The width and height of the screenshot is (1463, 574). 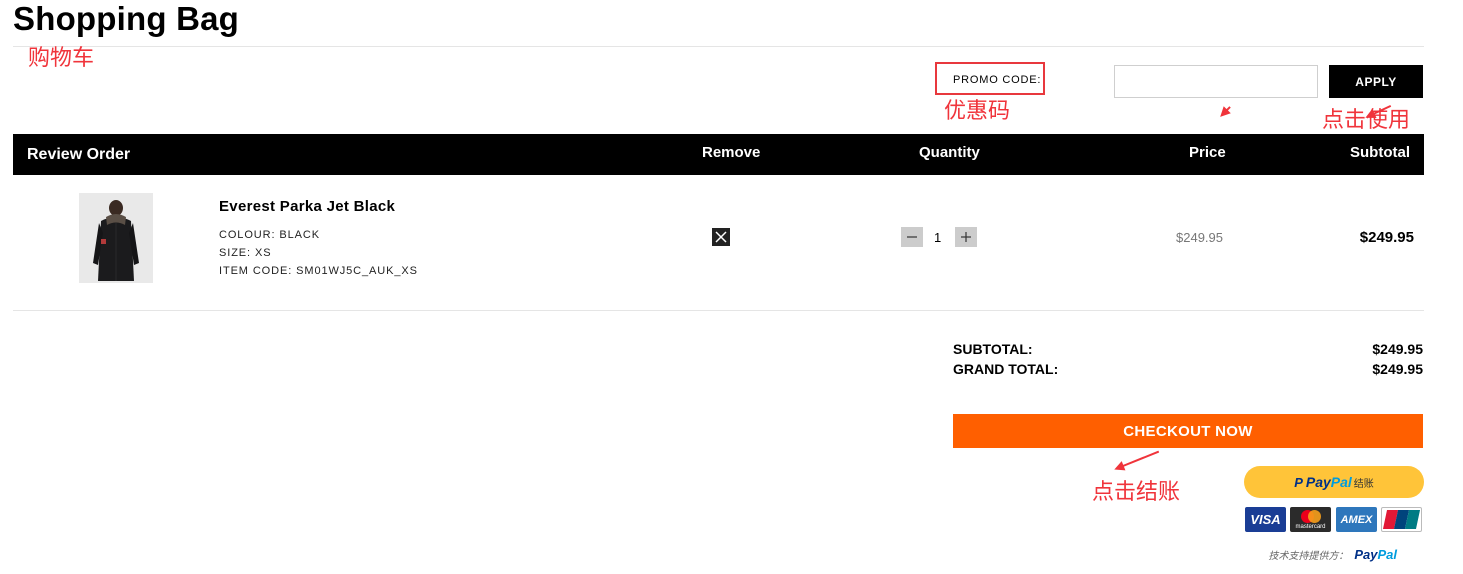 I want to click on powered-by-label: 技术支持提供方：, so click(x=1308, y=556).